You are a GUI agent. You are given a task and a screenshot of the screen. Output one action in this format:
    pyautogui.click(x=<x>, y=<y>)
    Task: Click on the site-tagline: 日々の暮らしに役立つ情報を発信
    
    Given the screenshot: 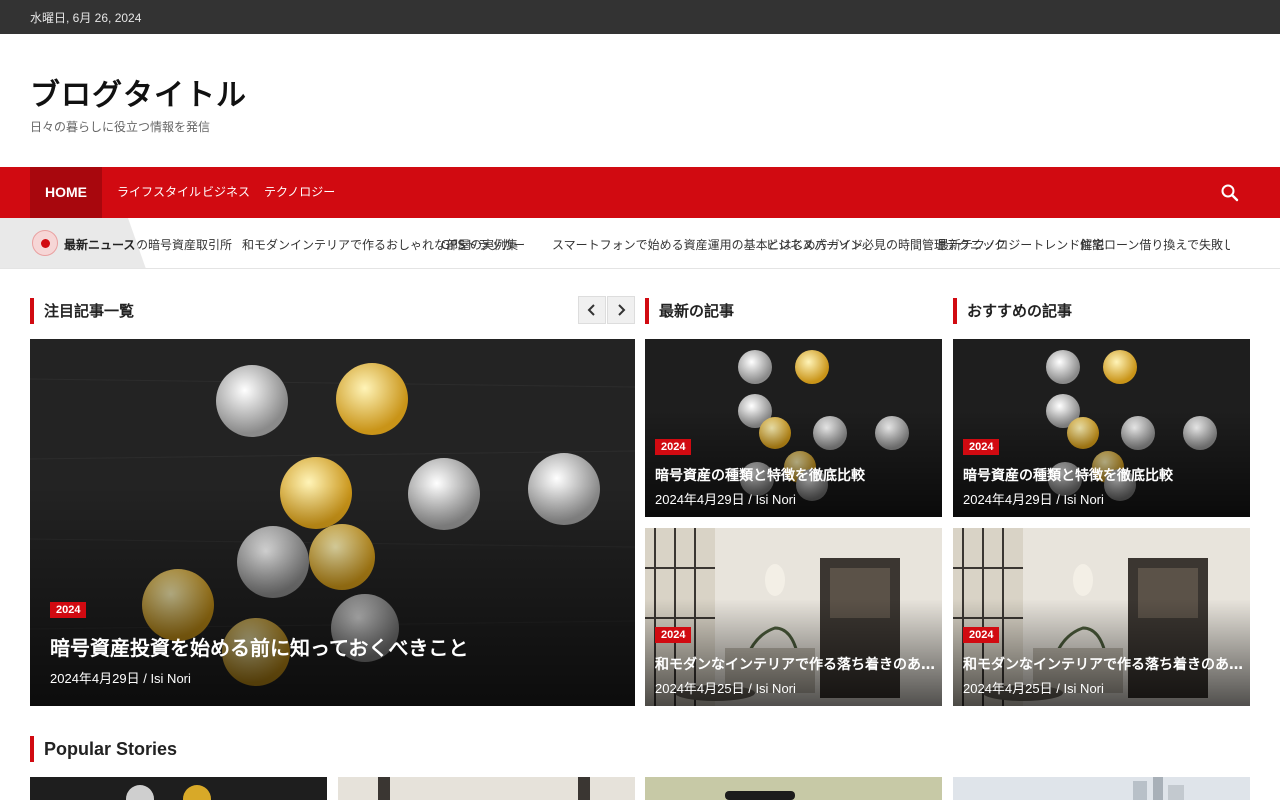 What is the action you would take?
    pyautogui.click(x=120, y=127)
    